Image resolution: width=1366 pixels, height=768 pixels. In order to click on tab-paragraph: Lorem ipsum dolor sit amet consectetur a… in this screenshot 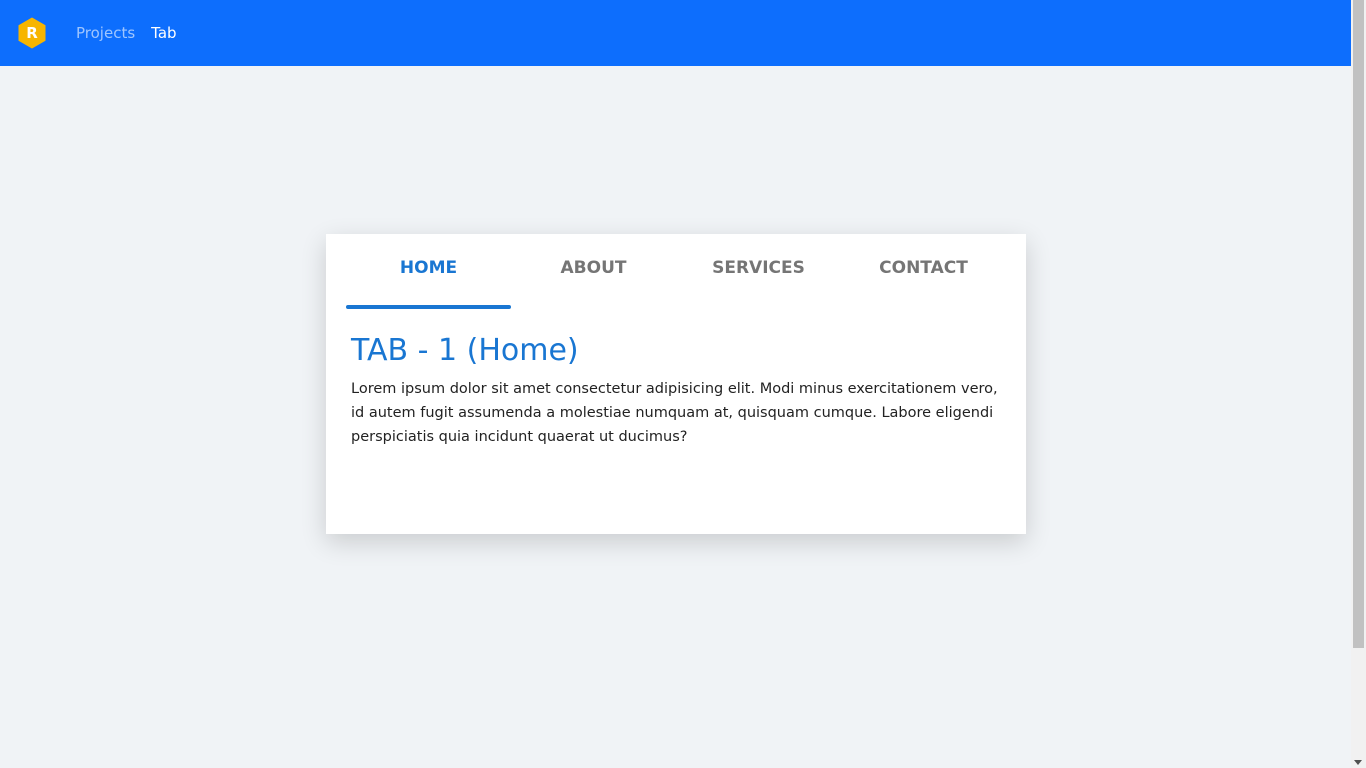, I will do `click(674, 413)`.